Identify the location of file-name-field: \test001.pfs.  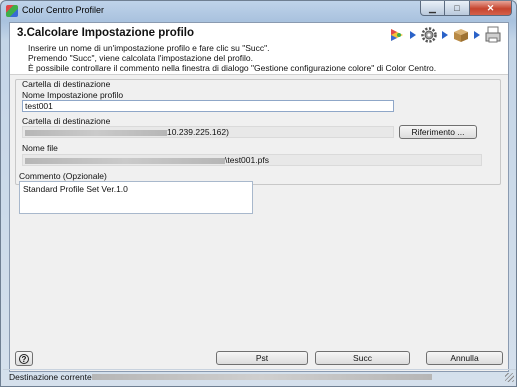
(252, 160).